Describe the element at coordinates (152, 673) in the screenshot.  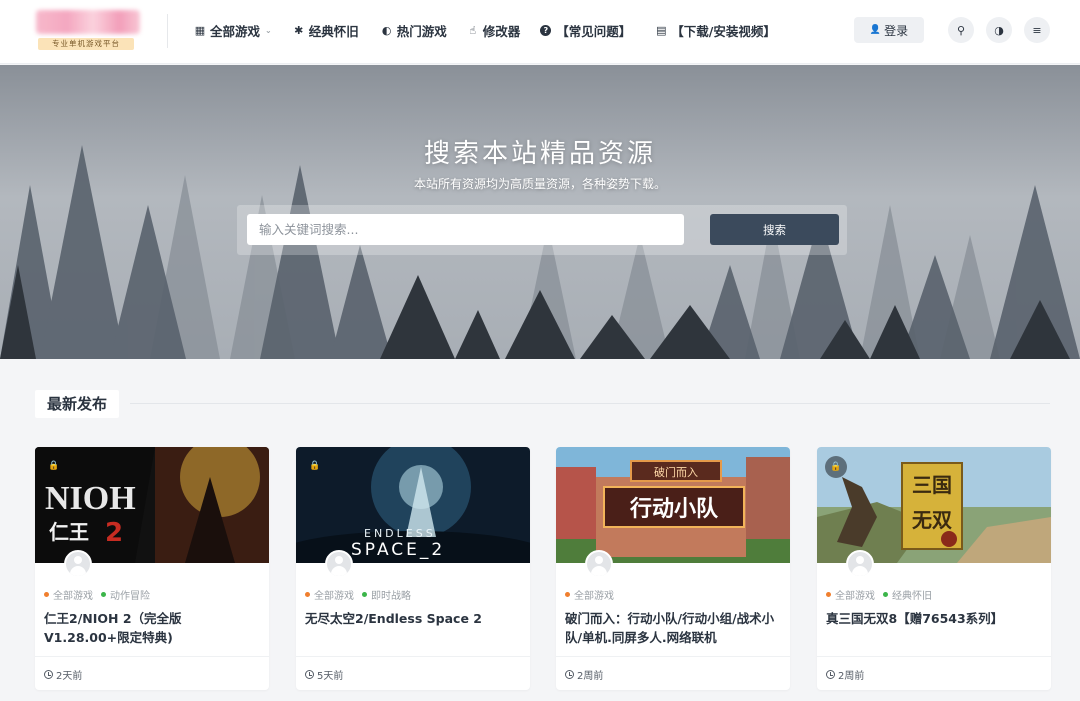
I see `card-footer: 2天前` at that location.